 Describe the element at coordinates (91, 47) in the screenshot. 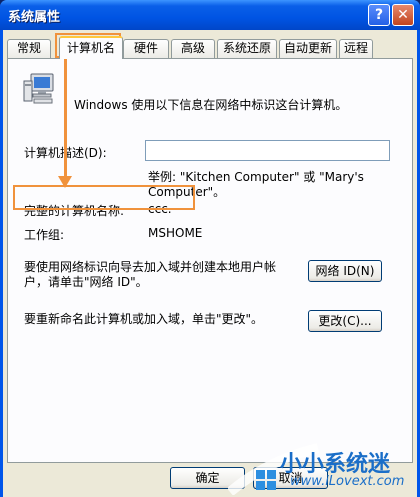

I see `tab-computer-name: 计算机名` at that location.